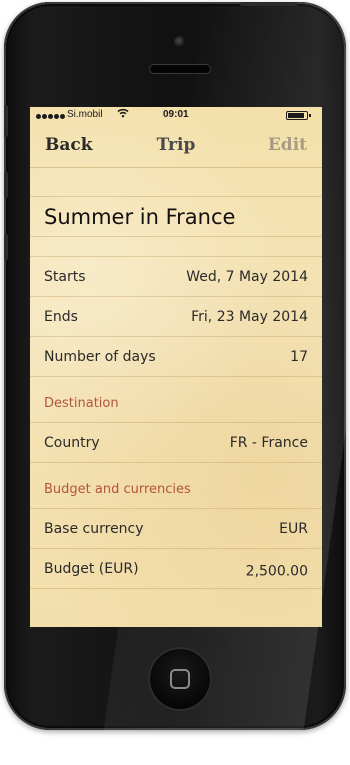 The image size is (350, 765). I want to click on country-value: FR - France, so click(268, 442).